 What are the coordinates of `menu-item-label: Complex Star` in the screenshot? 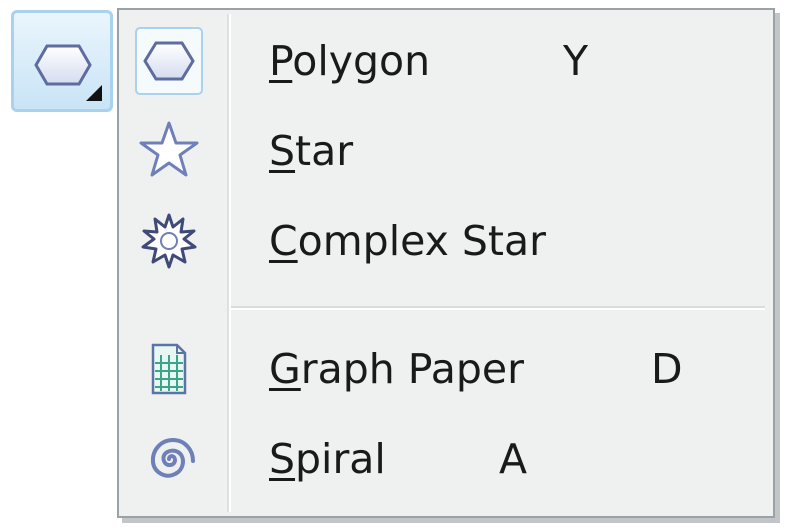 It's located at (407, 241).